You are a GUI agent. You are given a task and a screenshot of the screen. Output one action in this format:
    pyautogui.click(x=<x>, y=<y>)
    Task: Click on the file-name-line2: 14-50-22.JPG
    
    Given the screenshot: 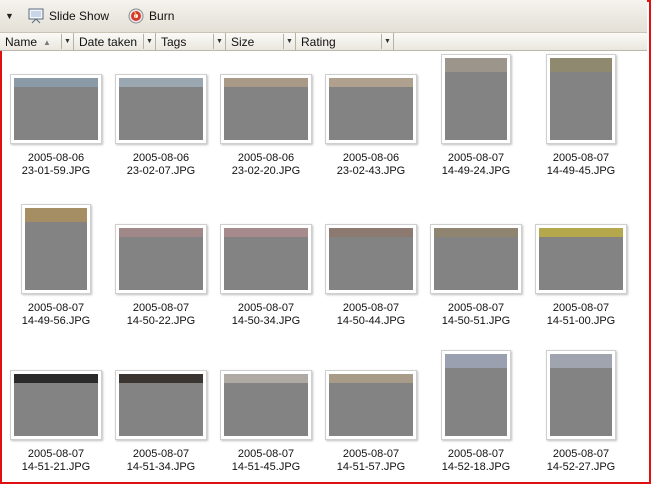 What is the action you would take?
    pyautogui.click(x=161, y=321)
    